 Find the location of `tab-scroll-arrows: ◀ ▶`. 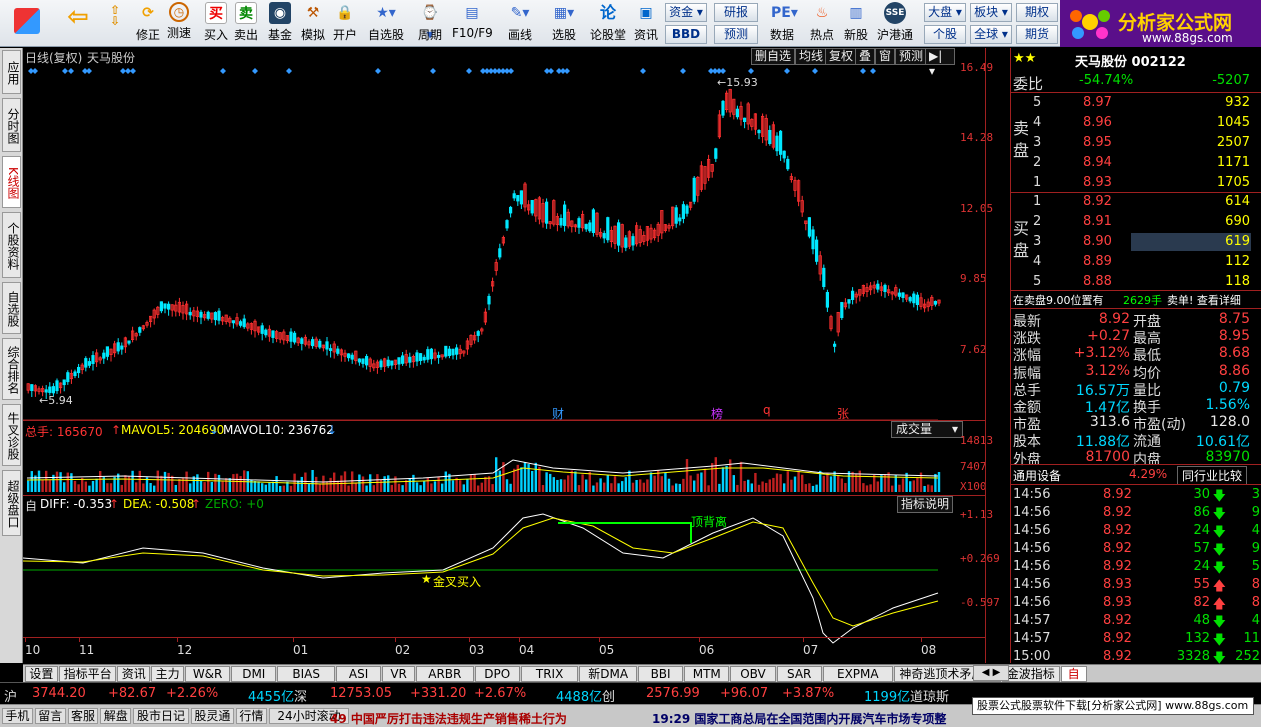

tab-scroll-arrows: ◀ ▶ is located at coordinates (991, 673).